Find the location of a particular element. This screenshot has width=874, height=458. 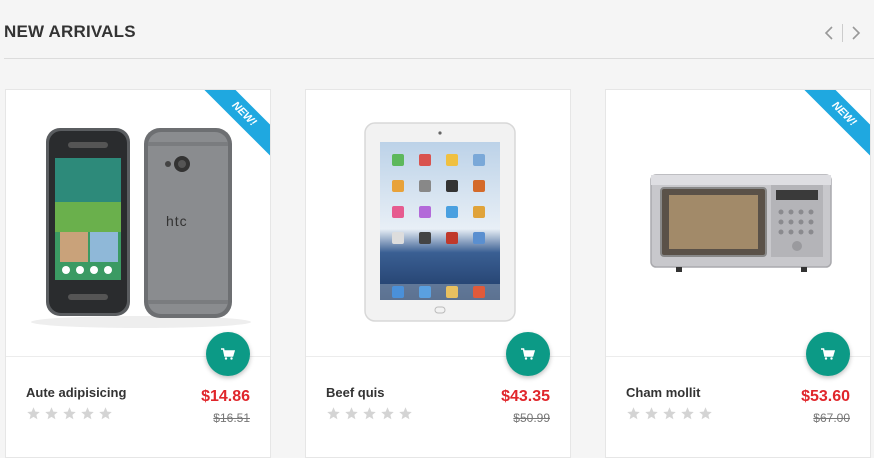

product-name: Beef quis is located at coordinates (355, 392).